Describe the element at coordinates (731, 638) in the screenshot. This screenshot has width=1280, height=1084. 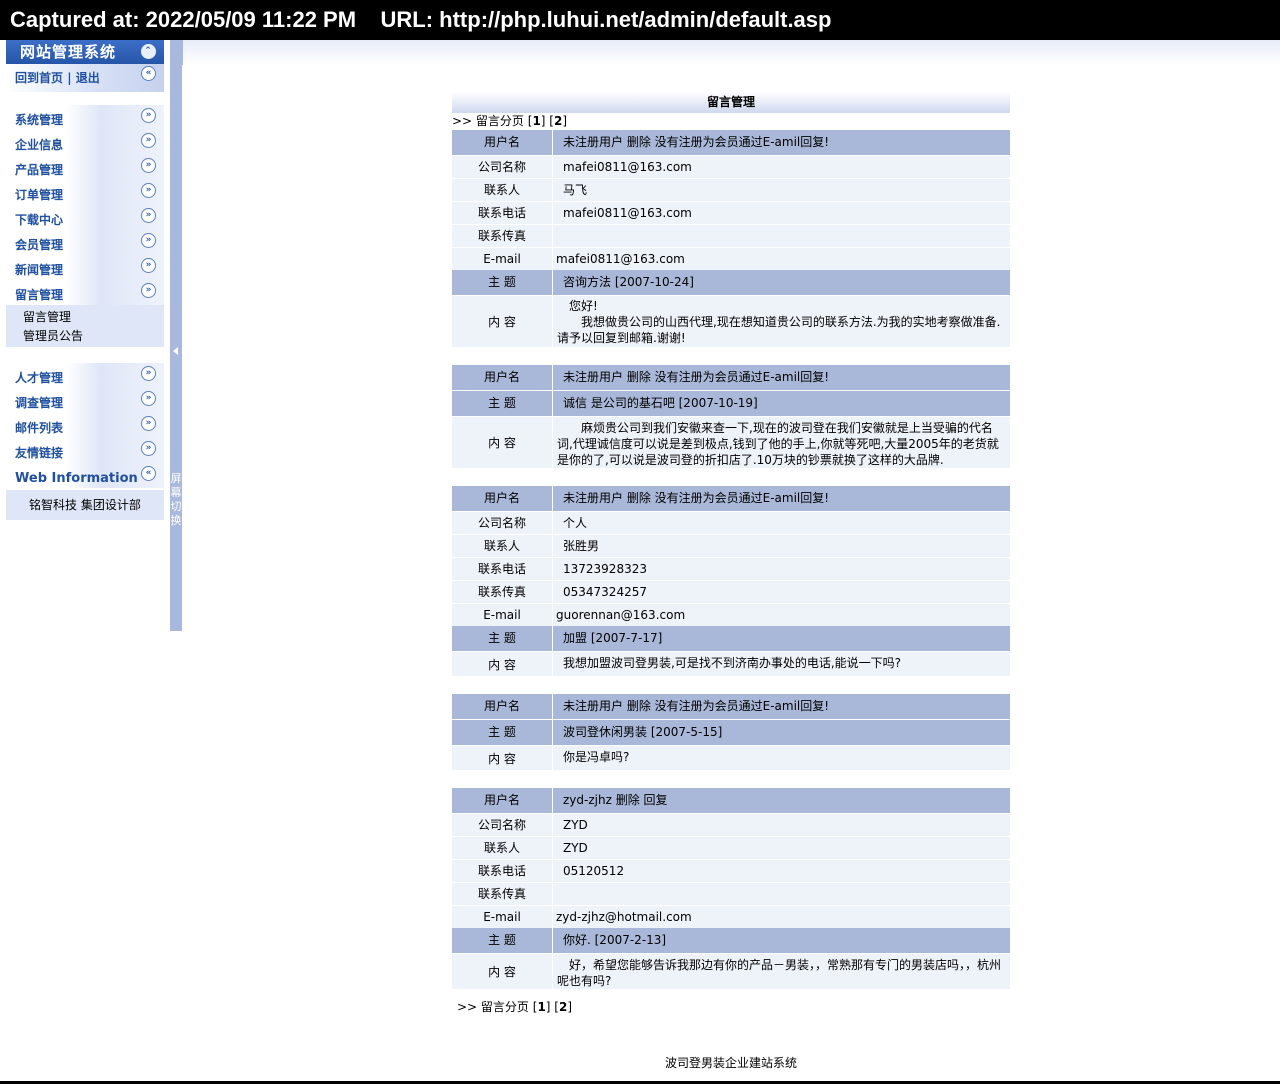
I see `table-row: 主 题 加盟 [2007-7-17]` at that location.